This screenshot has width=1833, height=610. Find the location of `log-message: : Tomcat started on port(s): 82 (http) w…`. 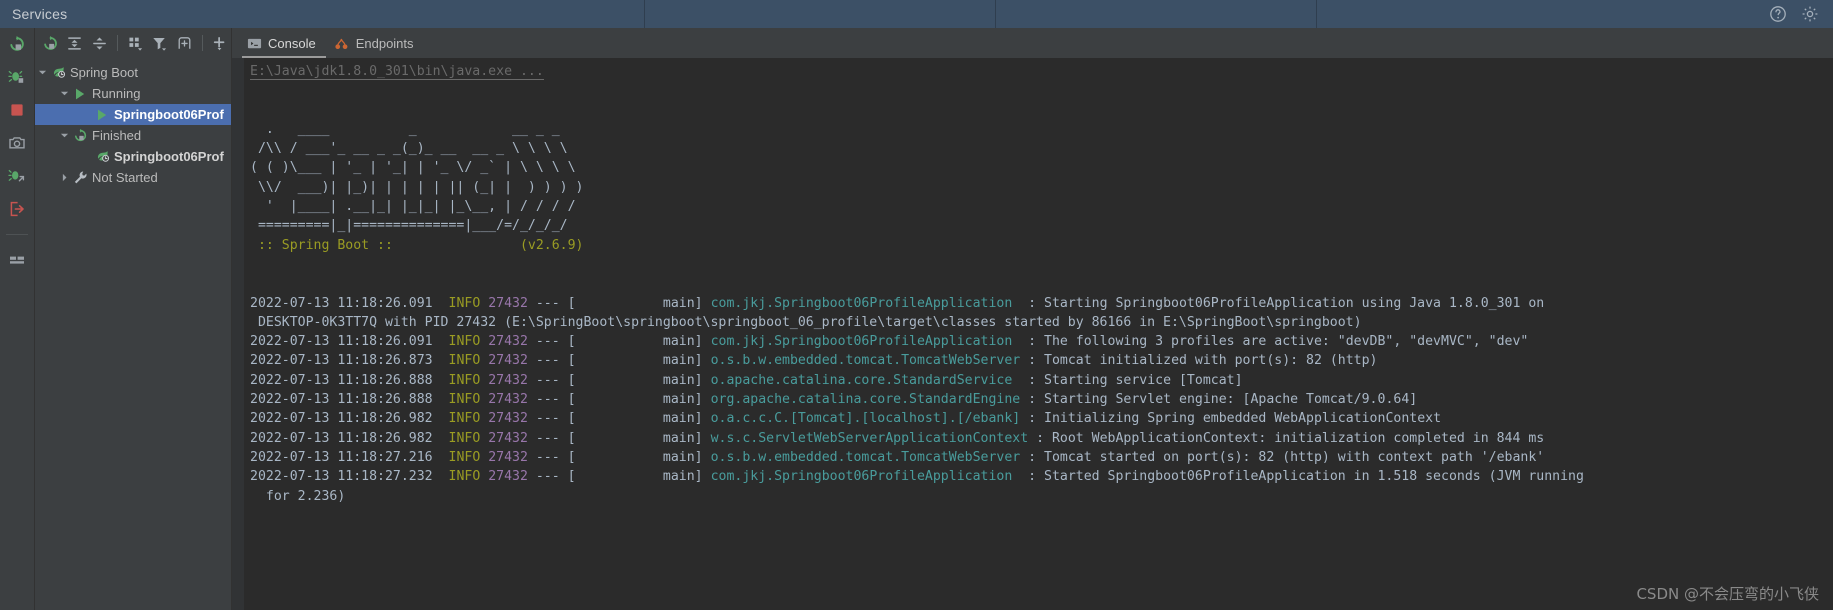

log-message: : Tomcat started on port(s): 82 (http) w… is located at coordinates (1282, 457).